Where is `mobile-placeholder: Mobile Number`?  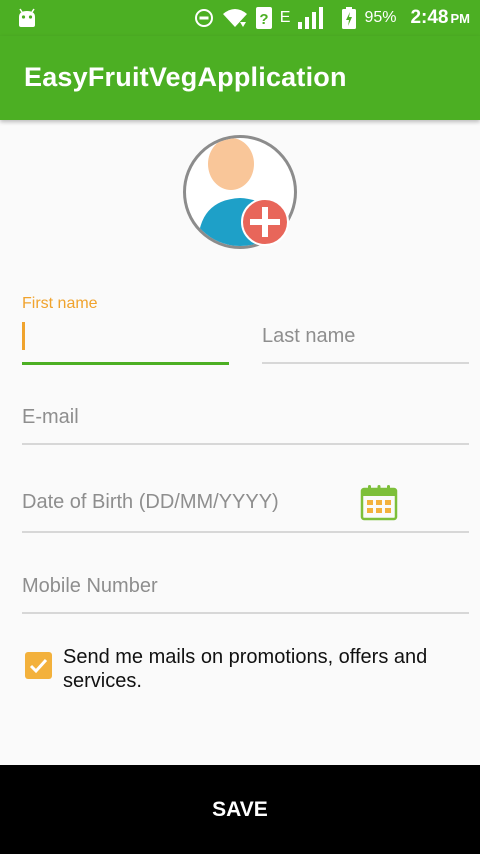
mobile-placeholder: Mobile Number is located at coordinates (90, 586).